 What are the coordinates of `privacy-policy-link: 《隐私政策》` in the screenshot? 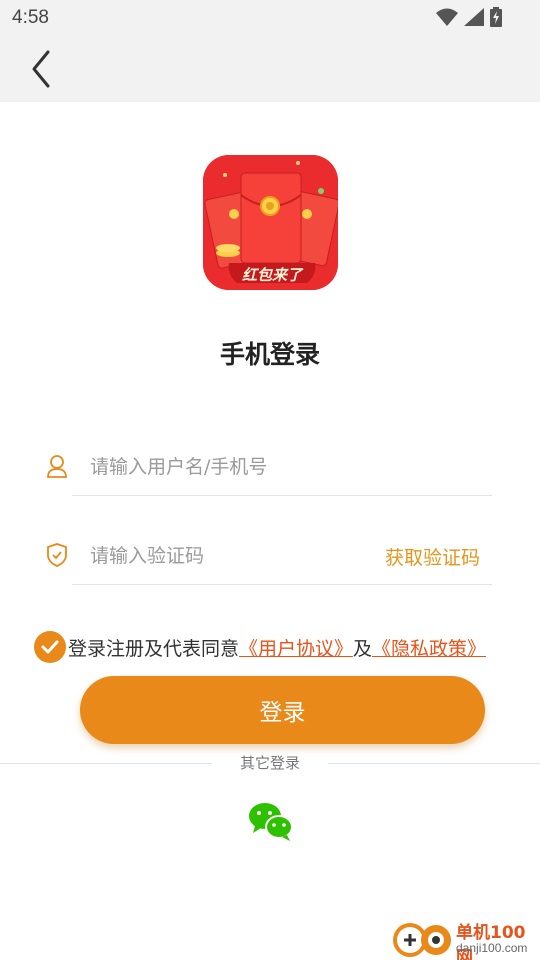 It's located at (429, 647).